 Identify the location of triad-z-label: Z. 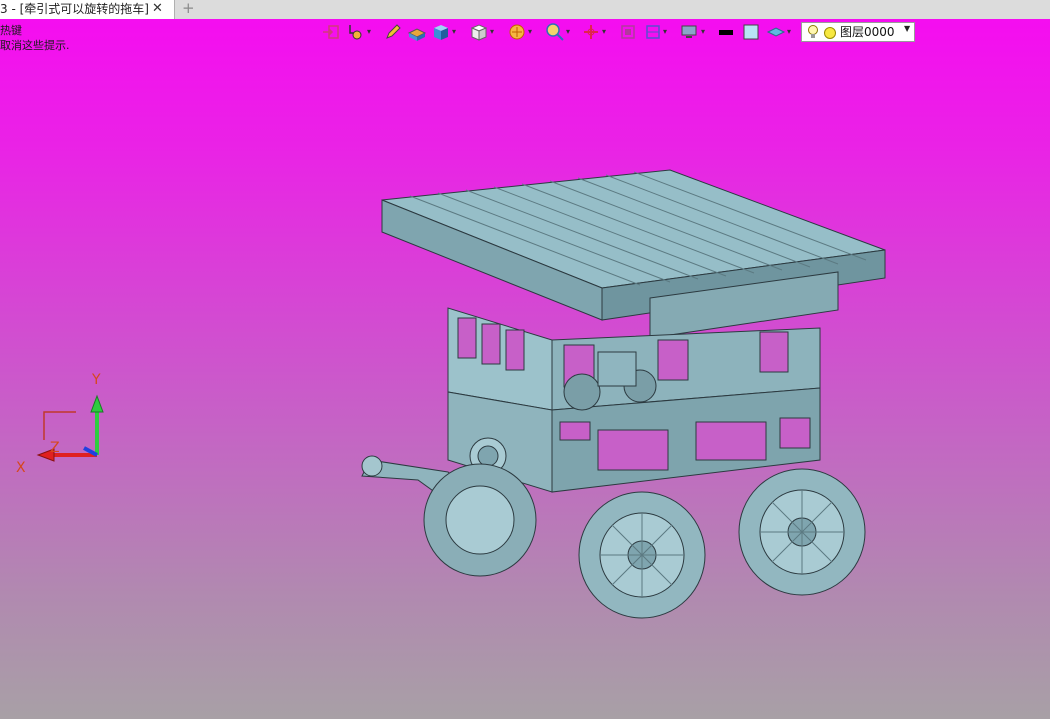
(55, 448).